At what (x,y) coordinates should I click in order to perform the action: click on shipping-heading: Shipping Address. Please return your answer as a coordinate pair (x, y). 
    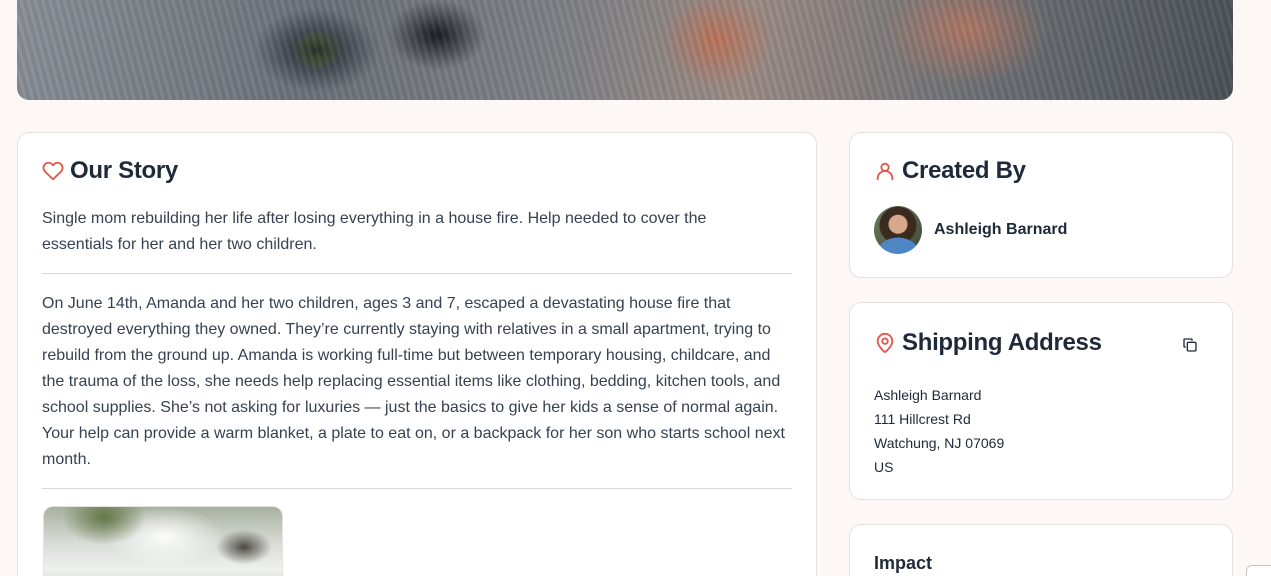
    Looking at the image, I should click on (988, 343).